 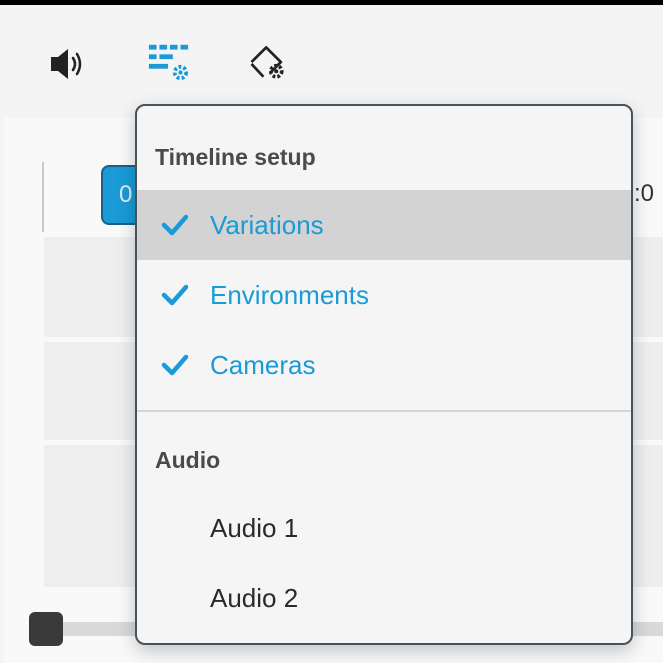 What do you see at coordinates (384, 411) in the screenshot?
I see `menu-divider` at bounding box center [384, 411].